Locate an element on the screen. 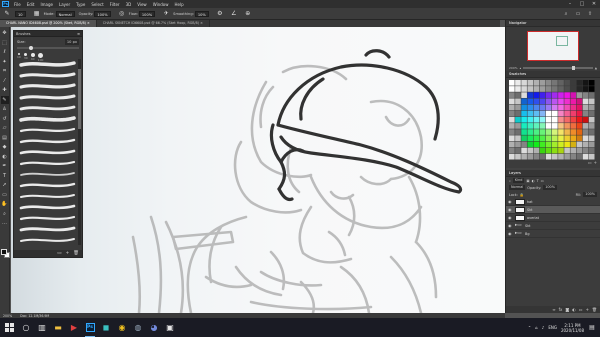  filter-type-icon: T is located at coordinates (538, 181).